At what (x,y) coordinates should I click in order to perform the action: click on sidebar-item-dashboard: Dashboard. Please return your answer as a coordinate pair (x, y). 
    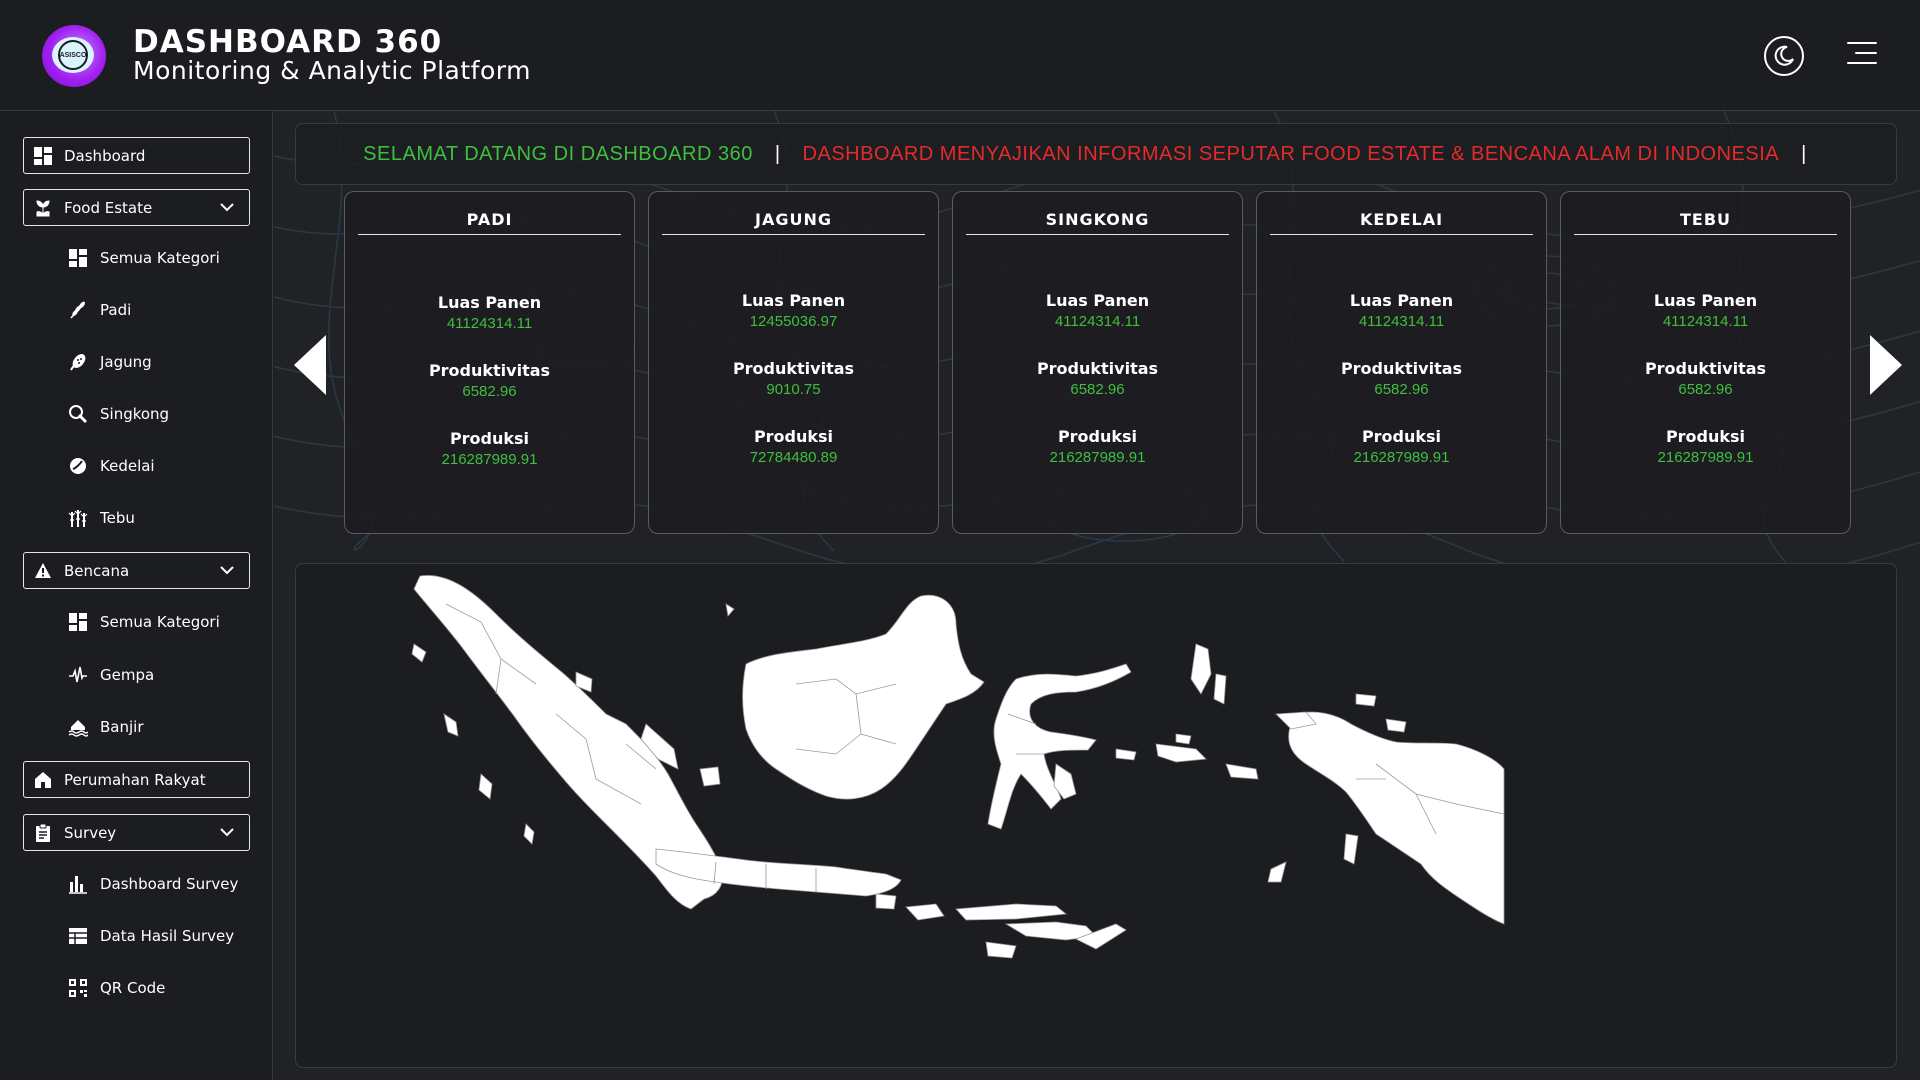
    Looking at the image, I should click on (136, 155).